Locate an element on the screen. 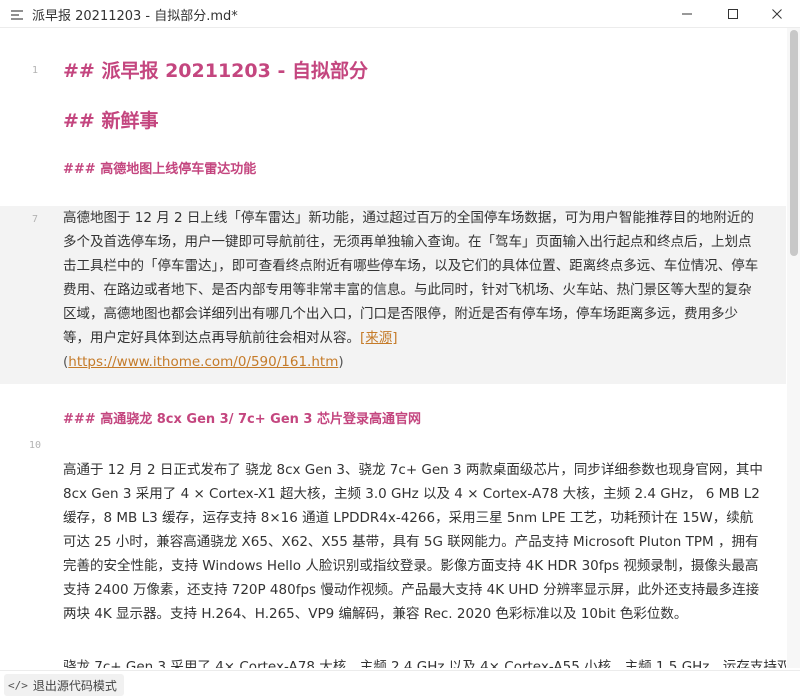 This screenshot has height=698, width=800. heading-main: ## 派早报 20211203 - 自拟部分 is located at coordinates (215, 71).